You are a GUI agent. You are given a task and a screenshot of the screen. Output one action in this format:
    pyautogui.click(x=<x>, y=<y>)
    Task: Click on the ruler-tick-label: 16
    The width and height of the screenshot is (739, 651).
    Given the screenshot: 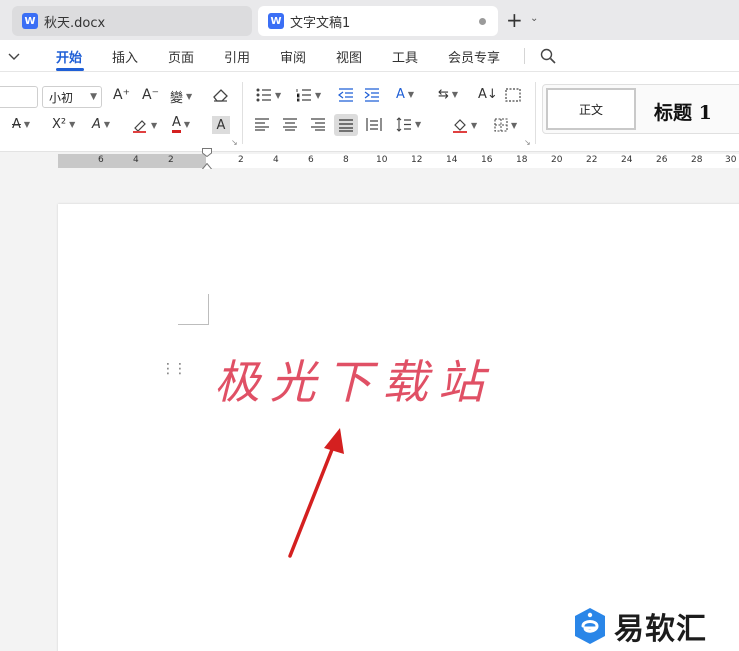 What is the action you would take?
    pyautogui.click(x=487, y=160)
    